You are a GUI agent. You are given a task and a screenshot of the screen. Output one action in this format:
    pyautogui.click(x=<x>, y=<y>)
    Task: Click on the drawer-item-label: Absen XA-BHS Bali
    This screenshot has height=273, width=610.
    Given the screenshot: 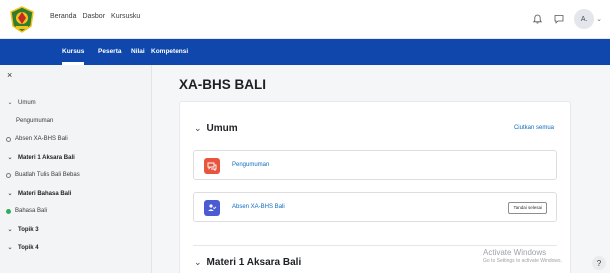 What is the action you would take?
    pyautogui.click(x=41, y=139)
    